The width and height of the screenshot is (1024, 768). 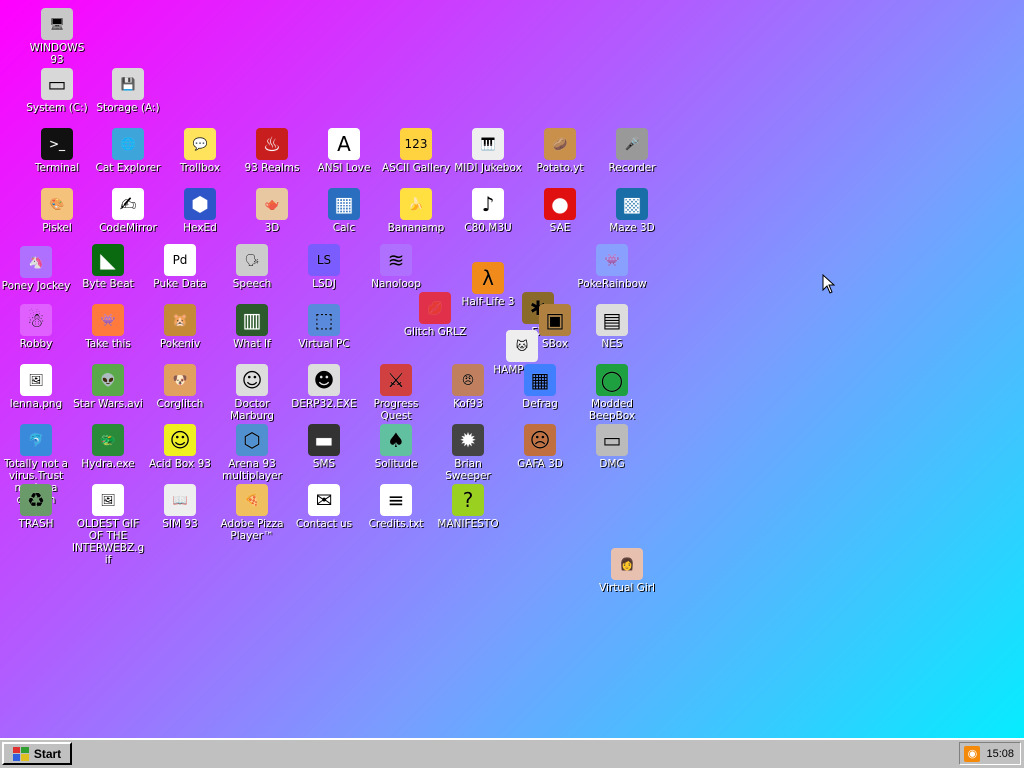 What do you see at coordinates (180, 507) in the screenshot?
I see `desktop-icon-sim-93: 📖 SIM 93` at bounding box center [180, 507].